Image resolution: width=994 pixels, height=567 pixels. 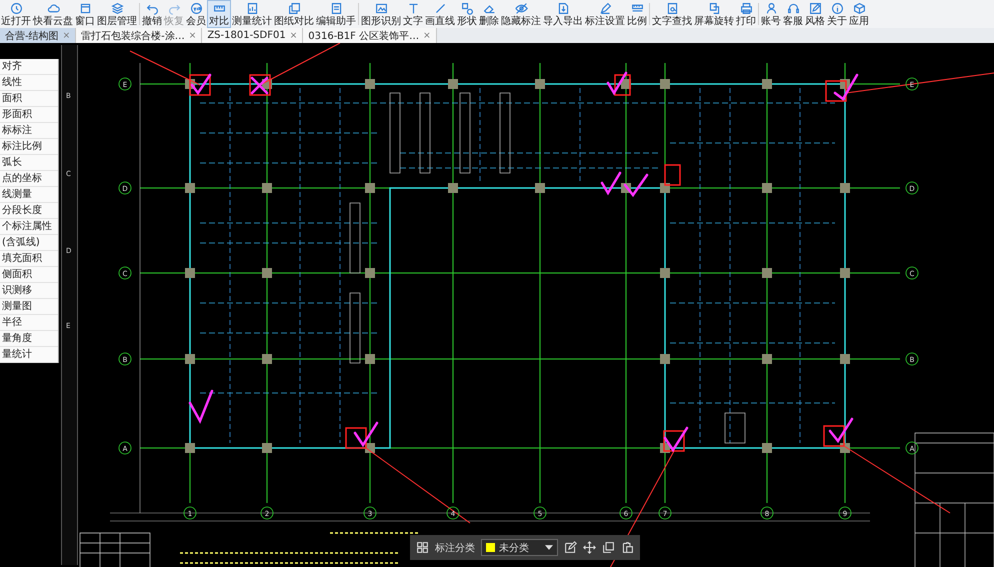 I want to click on toolbar-button: 账号, so click(x=771, y=14).